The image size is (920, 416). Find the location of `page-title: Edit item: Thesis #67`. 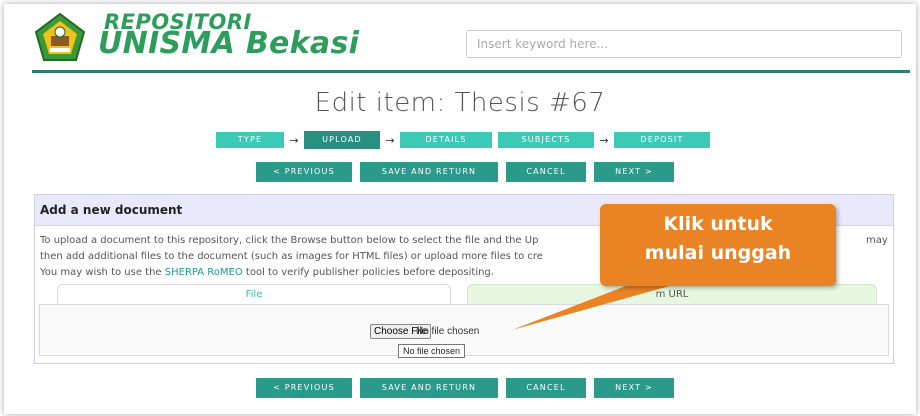

page-title: Edit item: Thesis #67 is located at coordinates (460, 103).